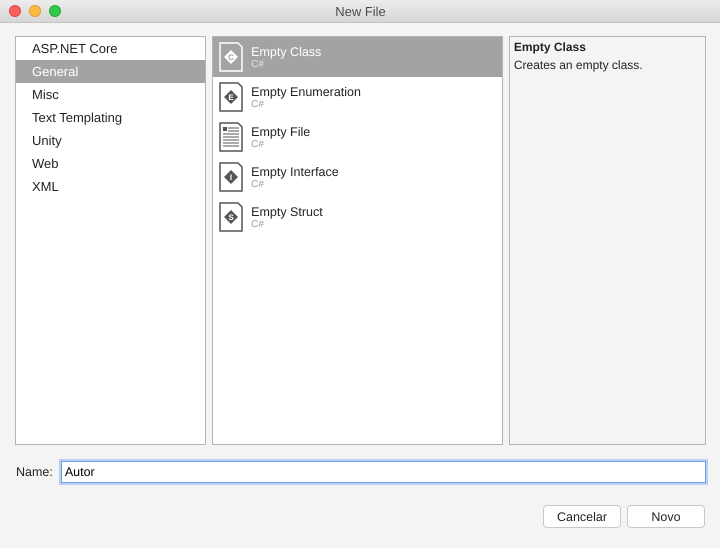 This screenshot has height=548, width=720. What do you see at coordinates (357, 137) in the screenshot?
I see `template-item: Empty File C#` at bounding box center [357, 137].